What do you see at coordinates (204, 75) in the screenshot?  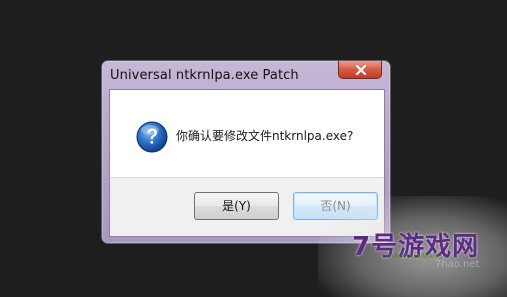 I see `dialog-title: Universal ntkrnlpa.exe Patch` at bounding box center [204, 75].